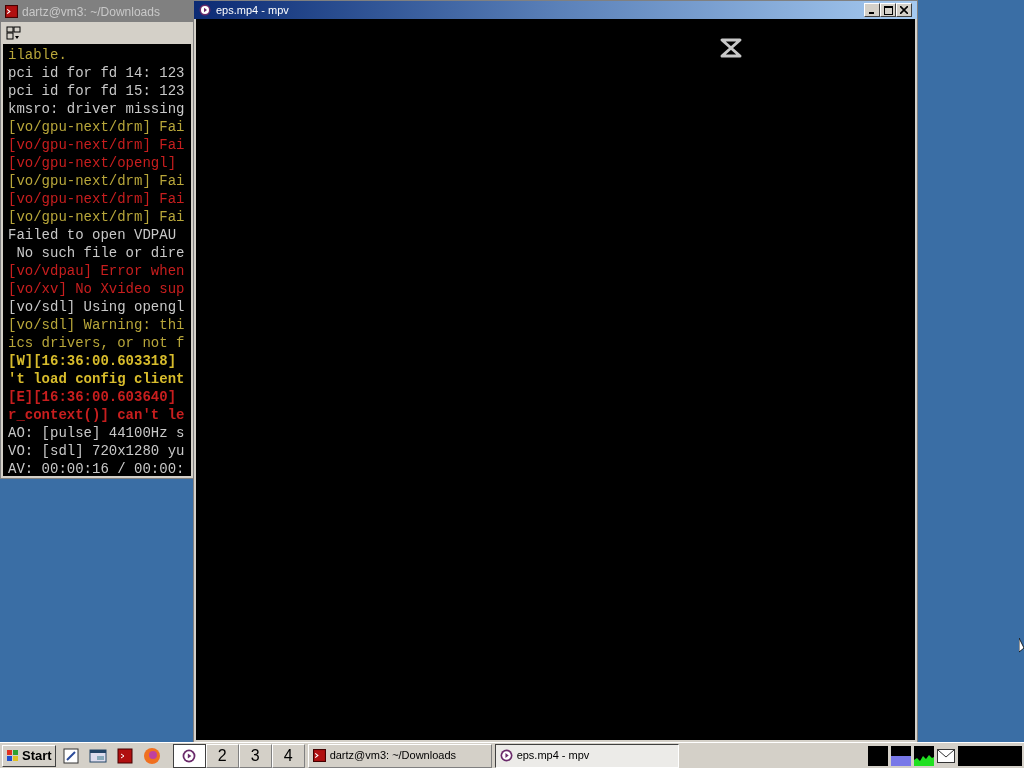  Describe the element at coordinates (151, 755) in the screenshot. I see `browser-icon` at that location.